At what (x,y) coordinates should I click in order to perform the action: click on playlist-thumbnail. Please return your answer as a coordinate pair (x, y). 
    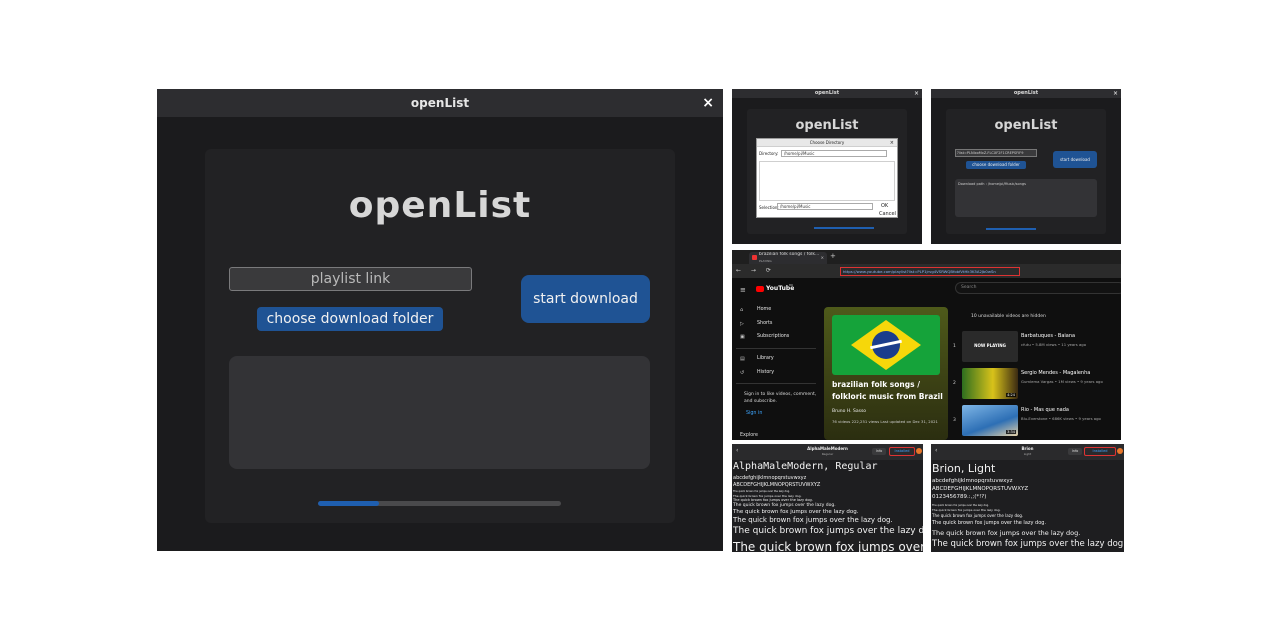
    Looking at the image, I should click on (886, 345).